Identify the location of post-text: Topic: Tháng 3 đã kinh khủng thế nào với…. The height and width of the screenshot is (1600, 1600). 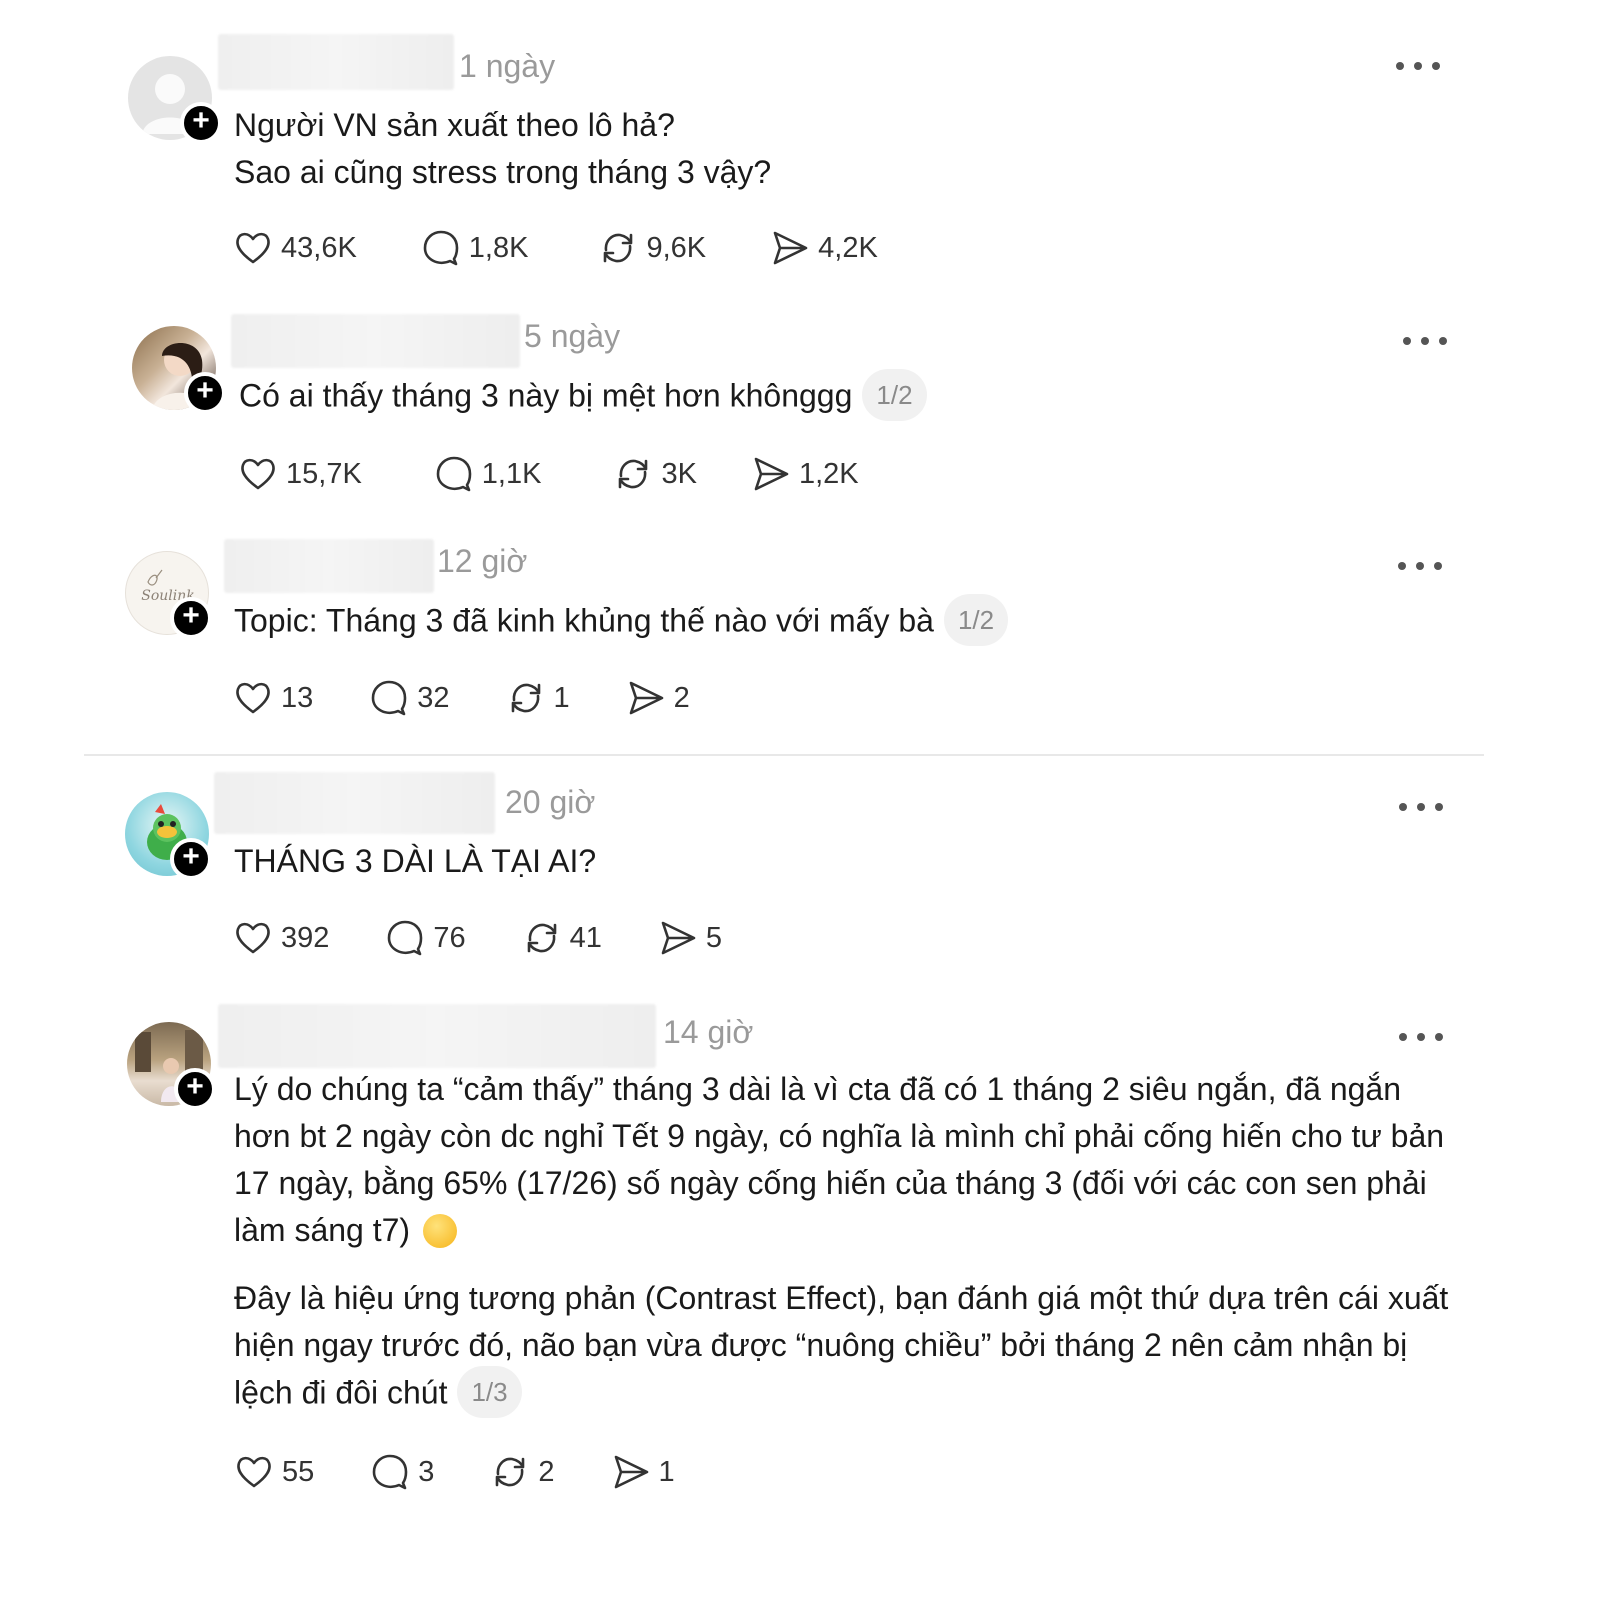
(844, 621).